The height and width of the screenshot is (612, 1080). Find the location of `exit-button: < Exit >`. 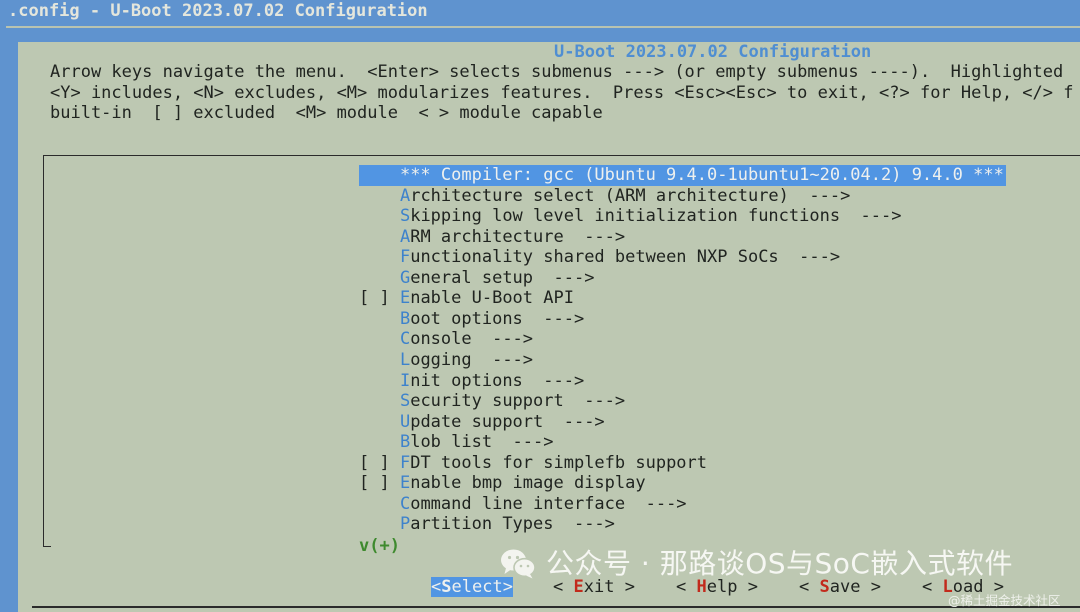

exit-button: < Exit > is located at coordinates (594, 587).